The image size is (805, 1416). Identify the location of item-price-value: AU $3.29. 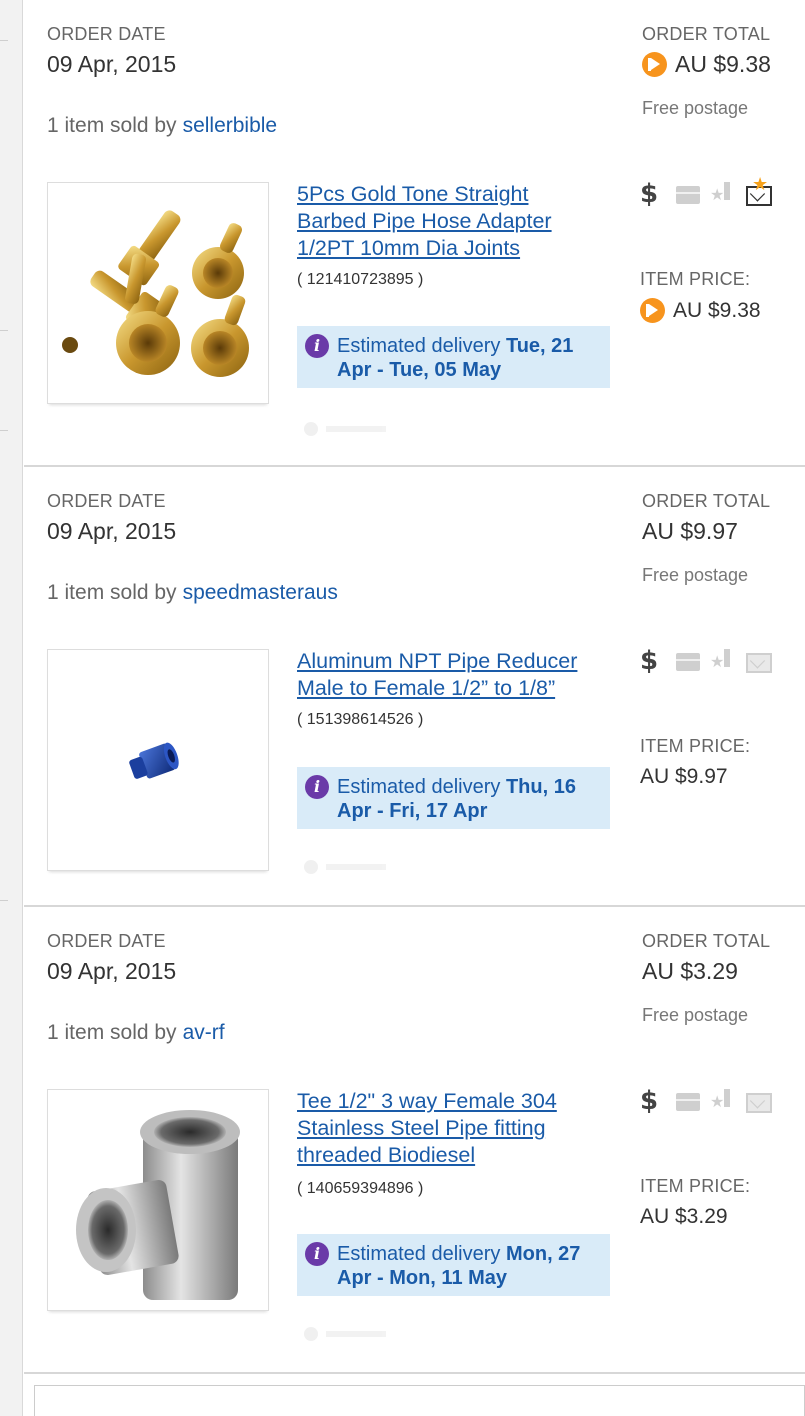
(684, 1216).